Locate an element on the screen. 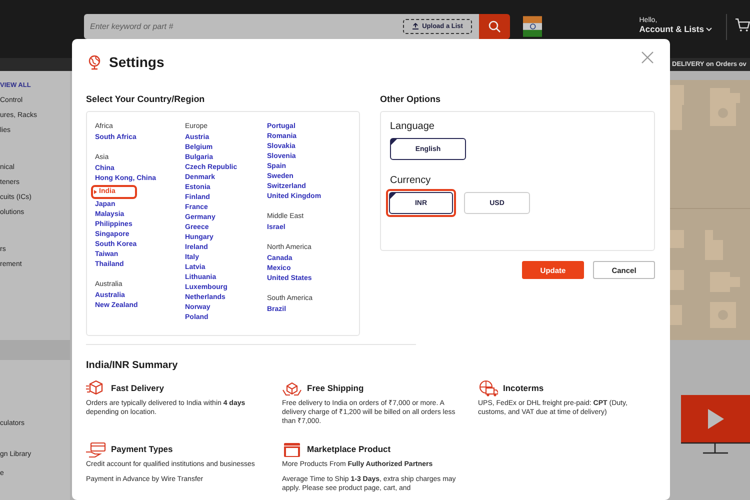  account-menu: Account & Lists is located at coordinates (678, 29).